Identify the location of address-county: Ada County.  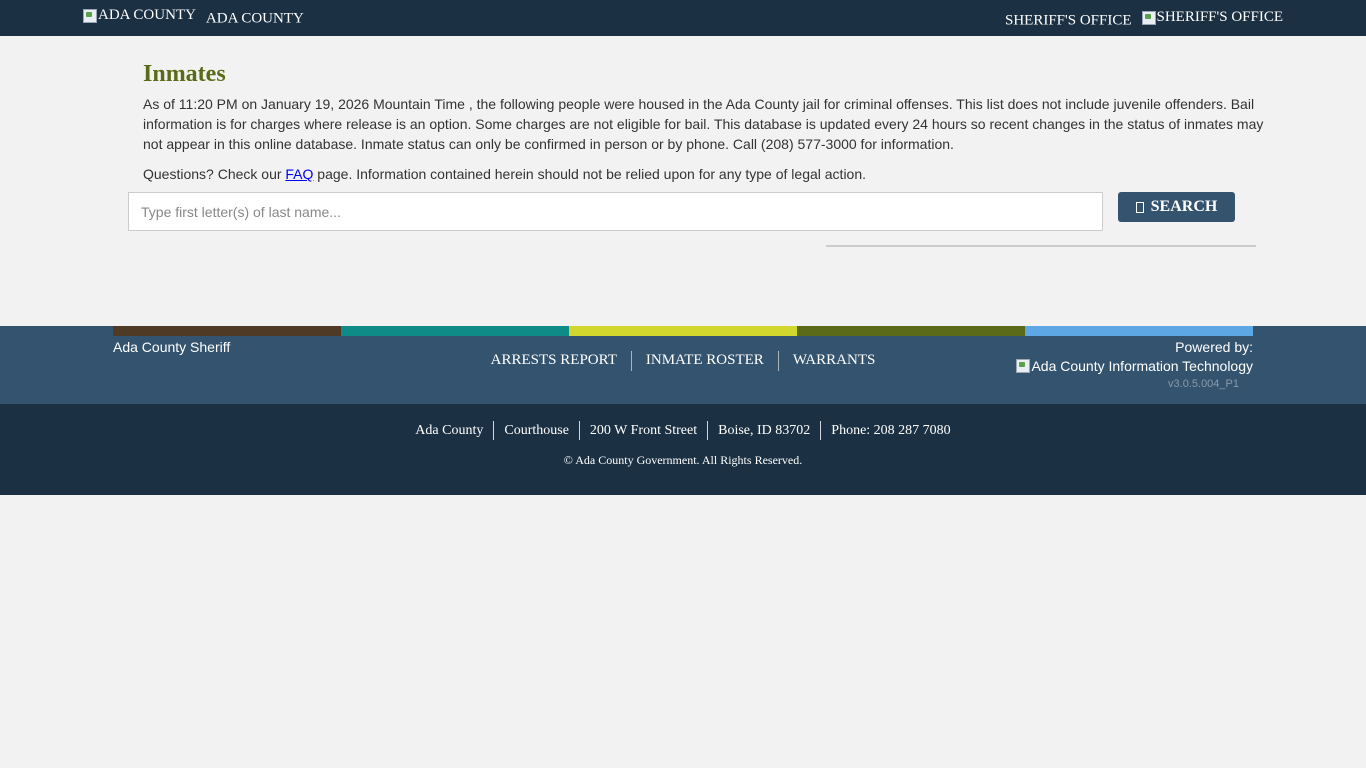
(449, 430).